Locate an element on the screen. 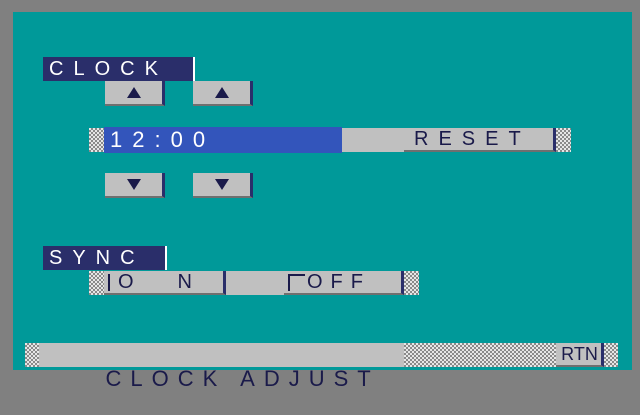 Image resolution: width=640 pixels, height=415 pixels. sync-off-indicator-icon is located at coordinates (296, 282).